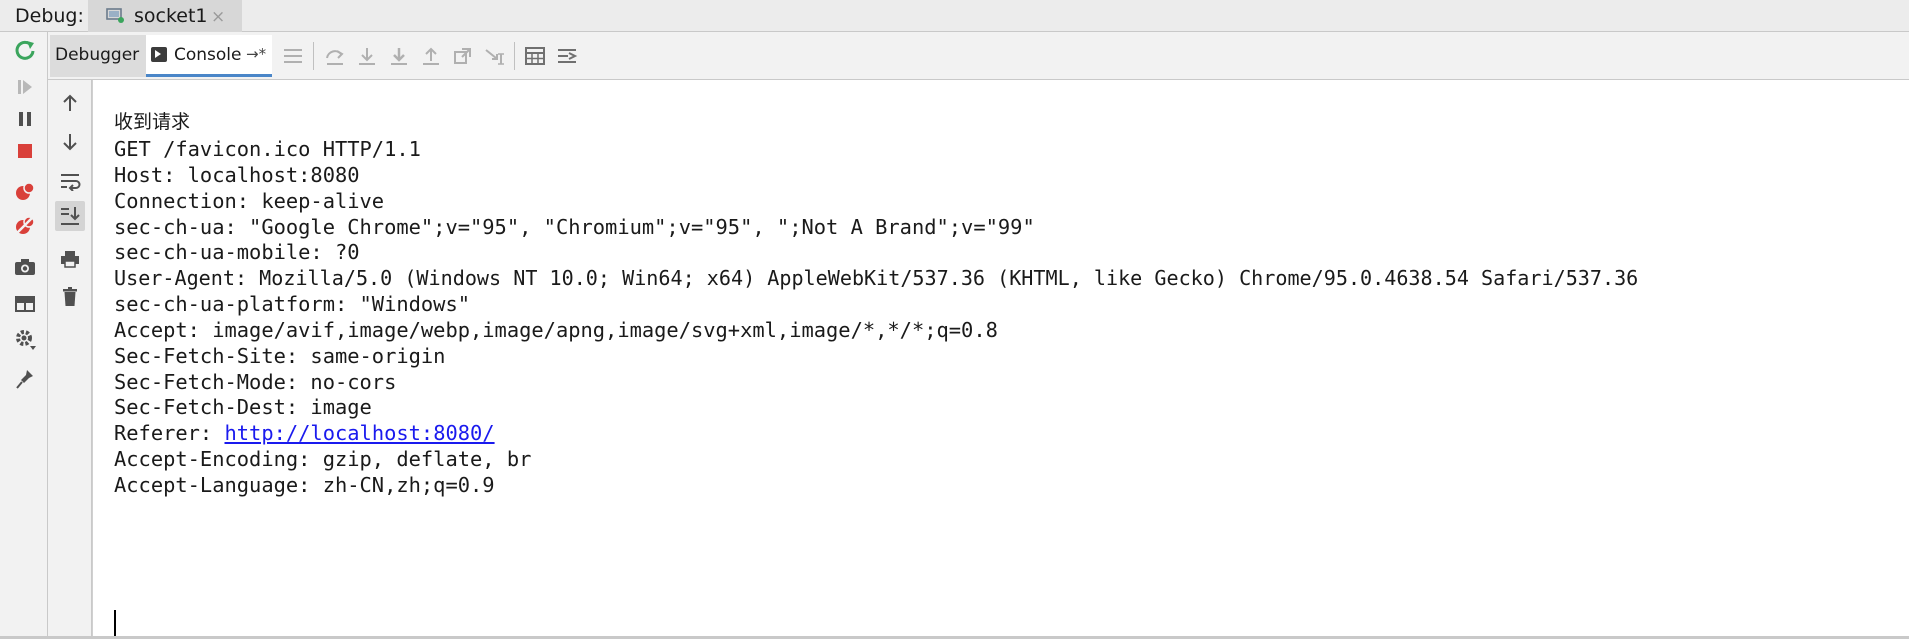  Describe the element at coordinates (70, 103) in the screenshot. I see `arrow-up-icon` at that location.